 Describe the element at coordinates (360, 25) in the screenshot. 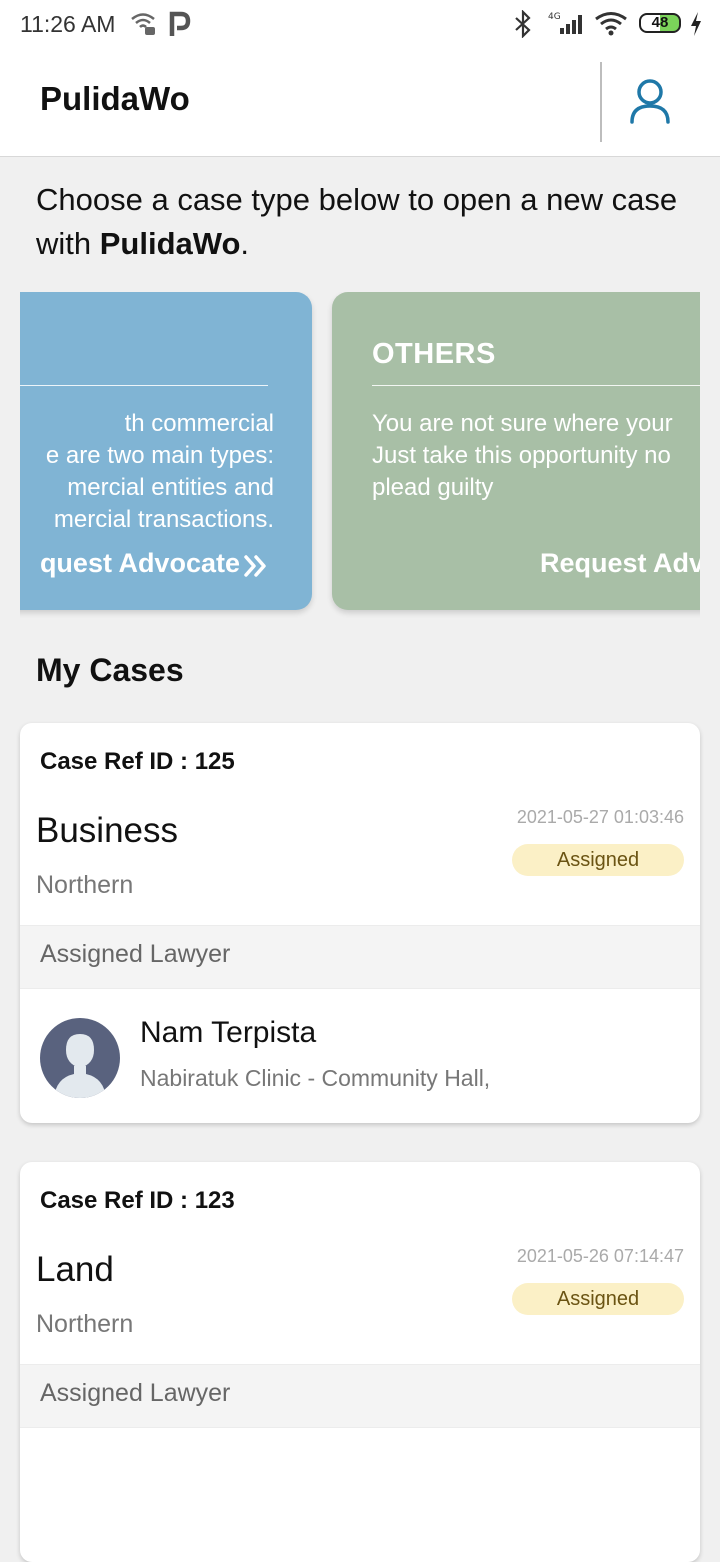

I see `status-bar: 11:26 AM 4G 48` at that location.